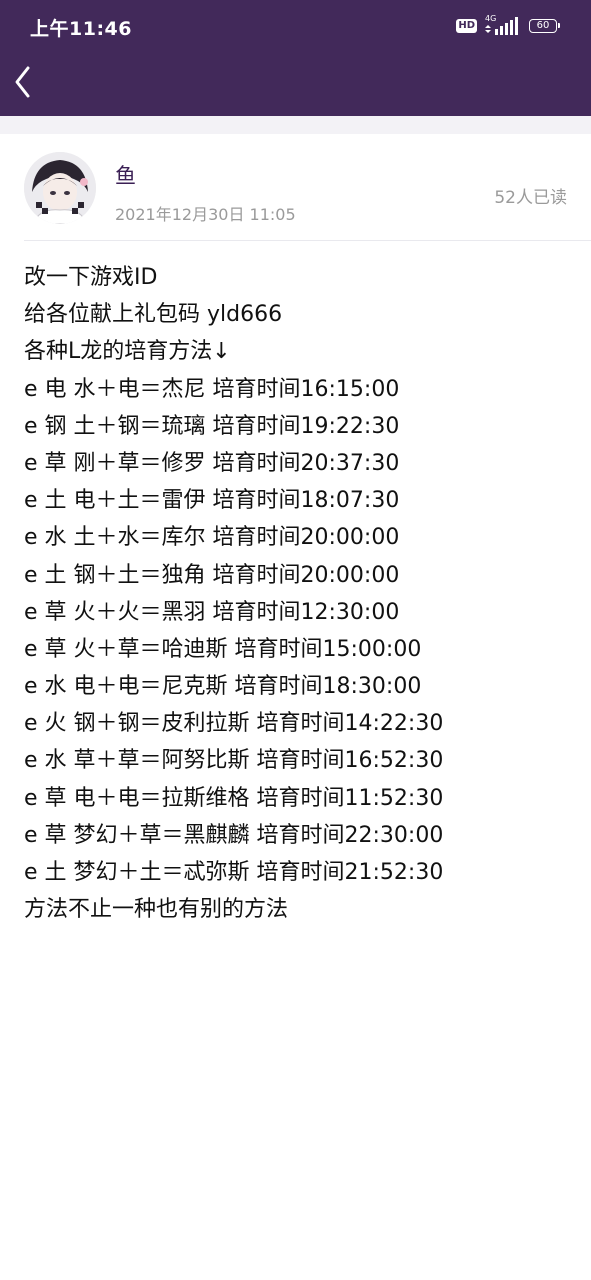  I want to click on avatar, so click(60, 188).